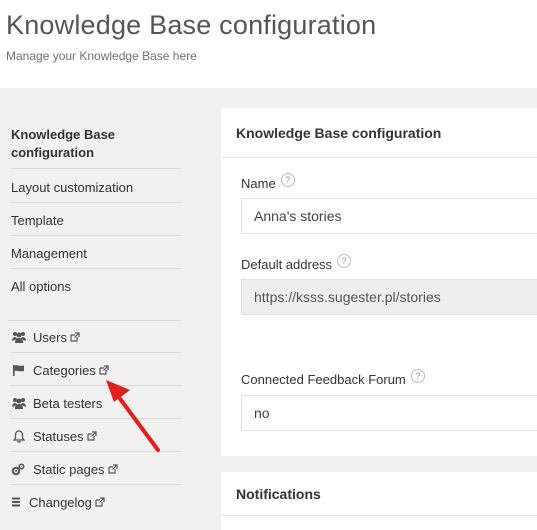 The image size is (537, 530). Describe the element at coordinates (16, 502) in the screenshot. I see `list-icon` at that location.